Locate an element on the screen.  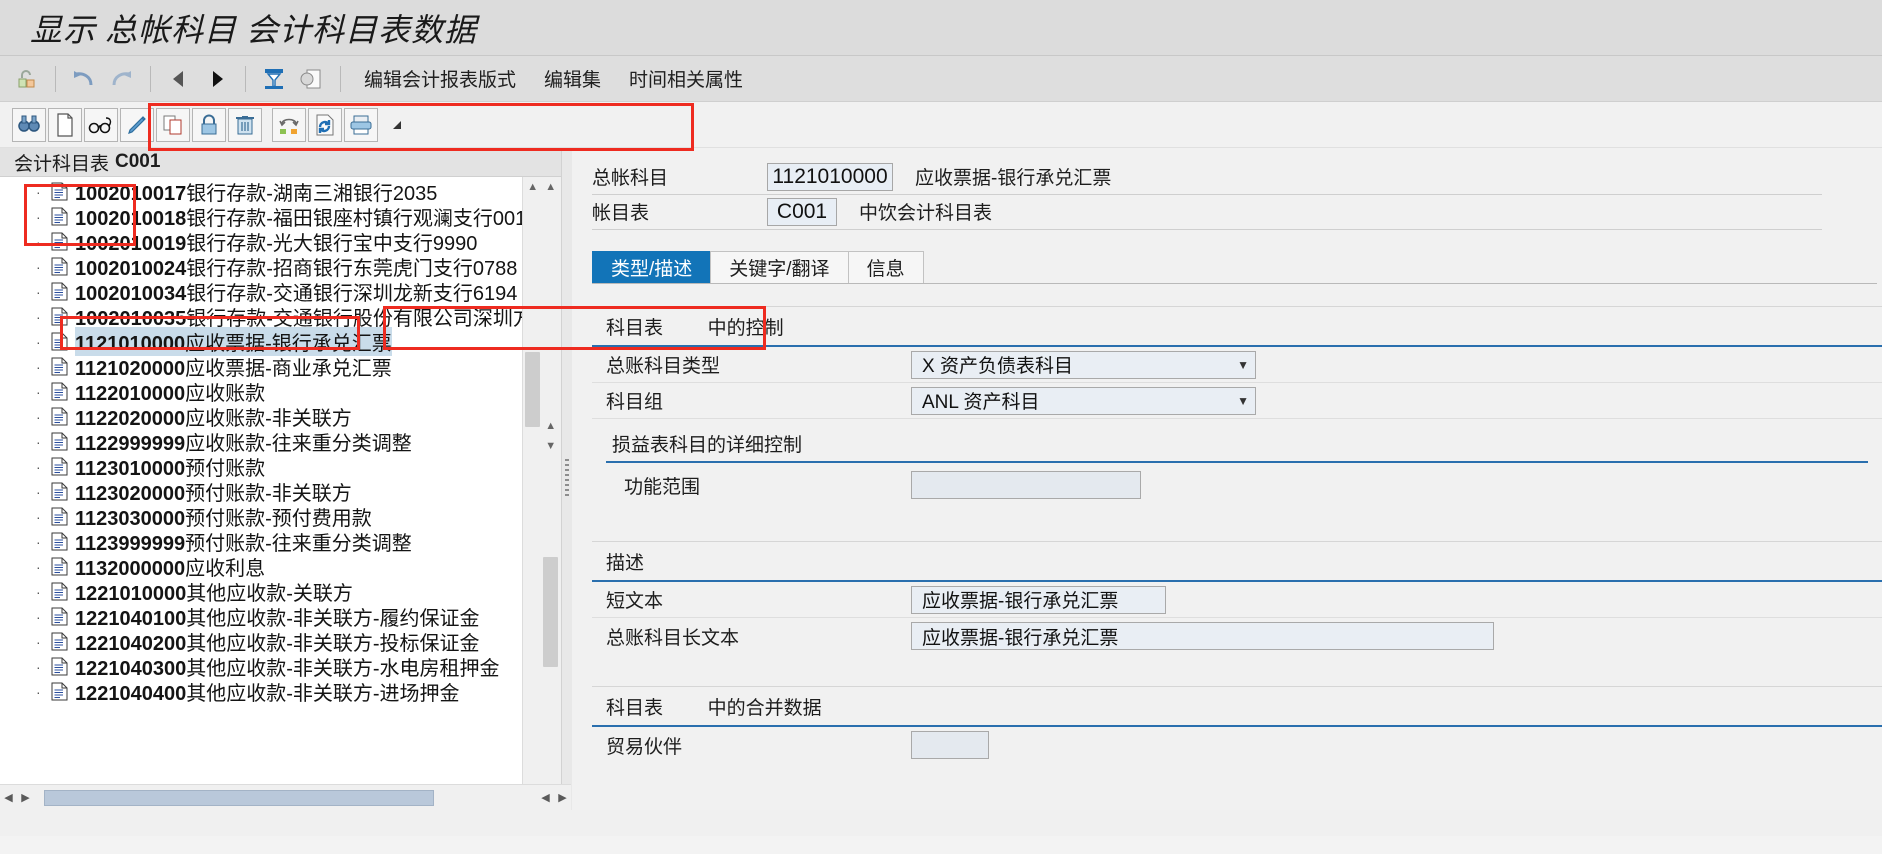
tree-inner-scroll-up-icon: ▲ is located at coordinates (533, 186).